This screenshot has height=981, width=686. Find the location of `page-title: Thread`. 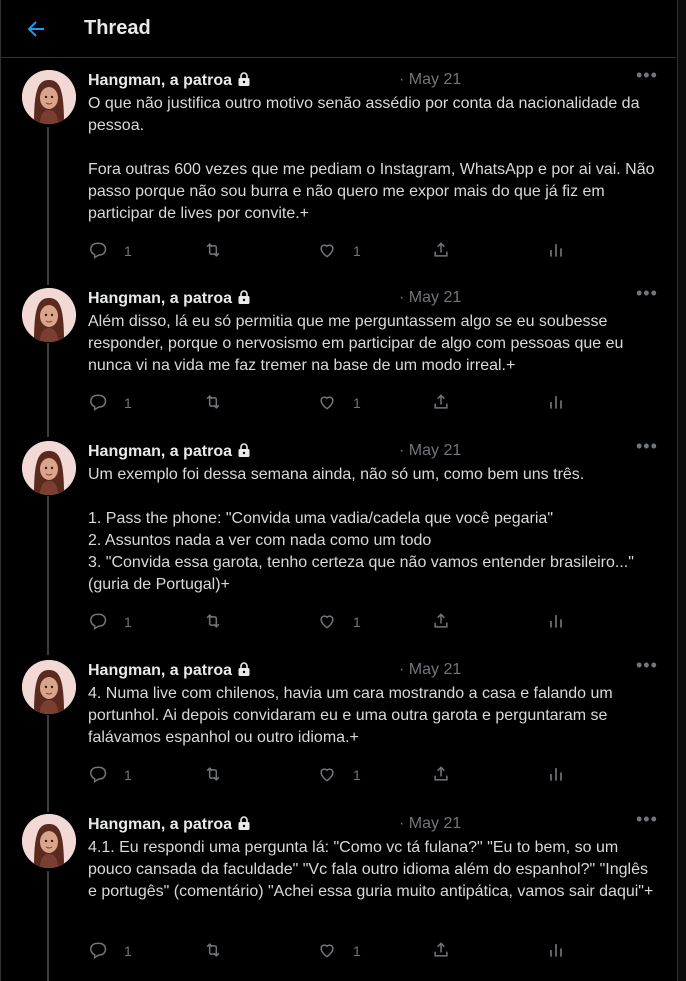

page-title: Thread is located at coordinates (117, 28).